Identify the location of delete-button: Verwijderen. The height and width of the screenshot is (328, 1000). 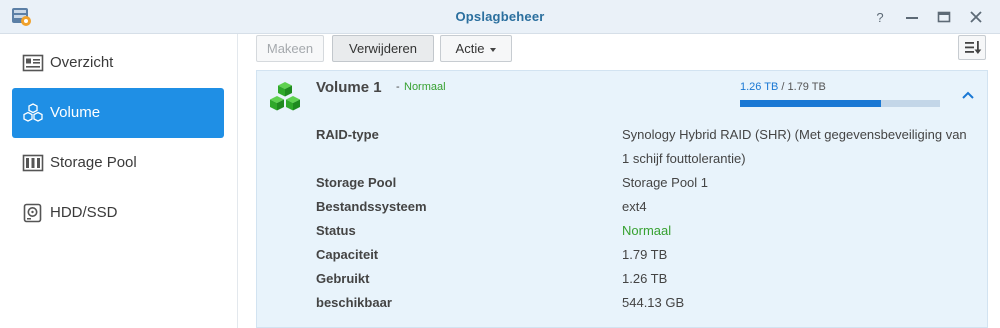
(383, 48).